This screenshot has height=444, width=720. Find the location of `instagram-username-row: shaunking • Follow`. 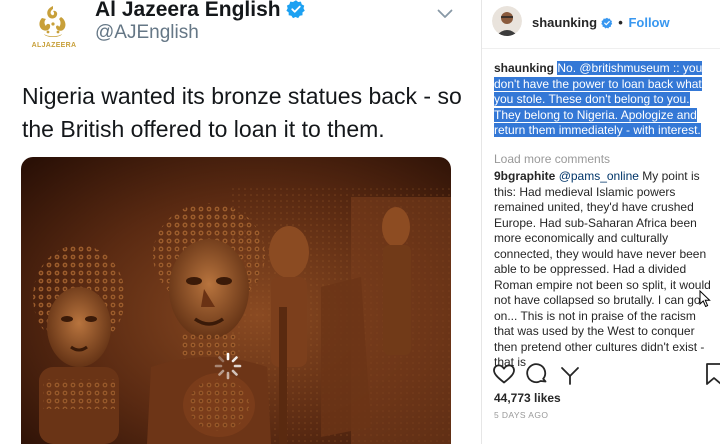

instagram-username-row: shaunking • Follow is located at coordinates (601, 23).